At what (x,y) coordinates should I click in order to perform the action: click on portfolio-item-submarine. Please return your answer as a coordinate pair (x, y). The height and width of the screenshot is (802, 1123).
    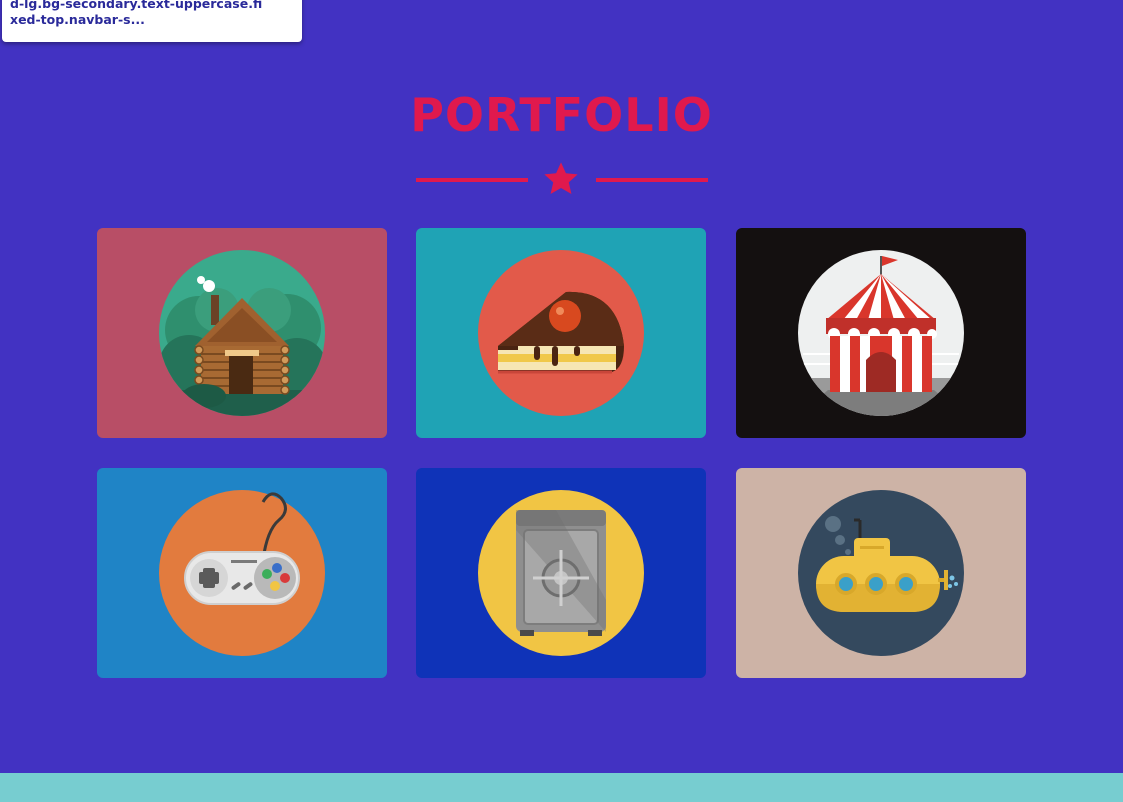
    Looking at the image, I should click on (881, 573).